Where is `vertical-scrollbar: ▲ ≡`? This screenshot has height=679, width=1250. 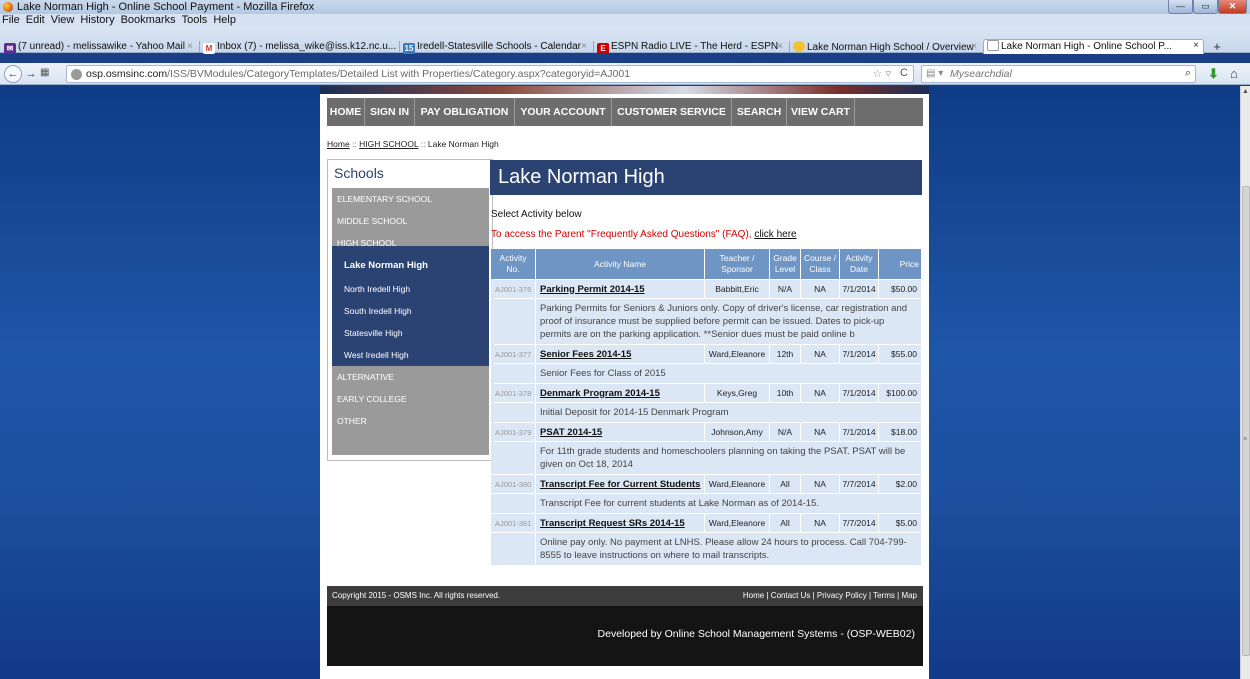 vertical-scrollbar: ▲ ≡ is located at coordinates (1245, 382).